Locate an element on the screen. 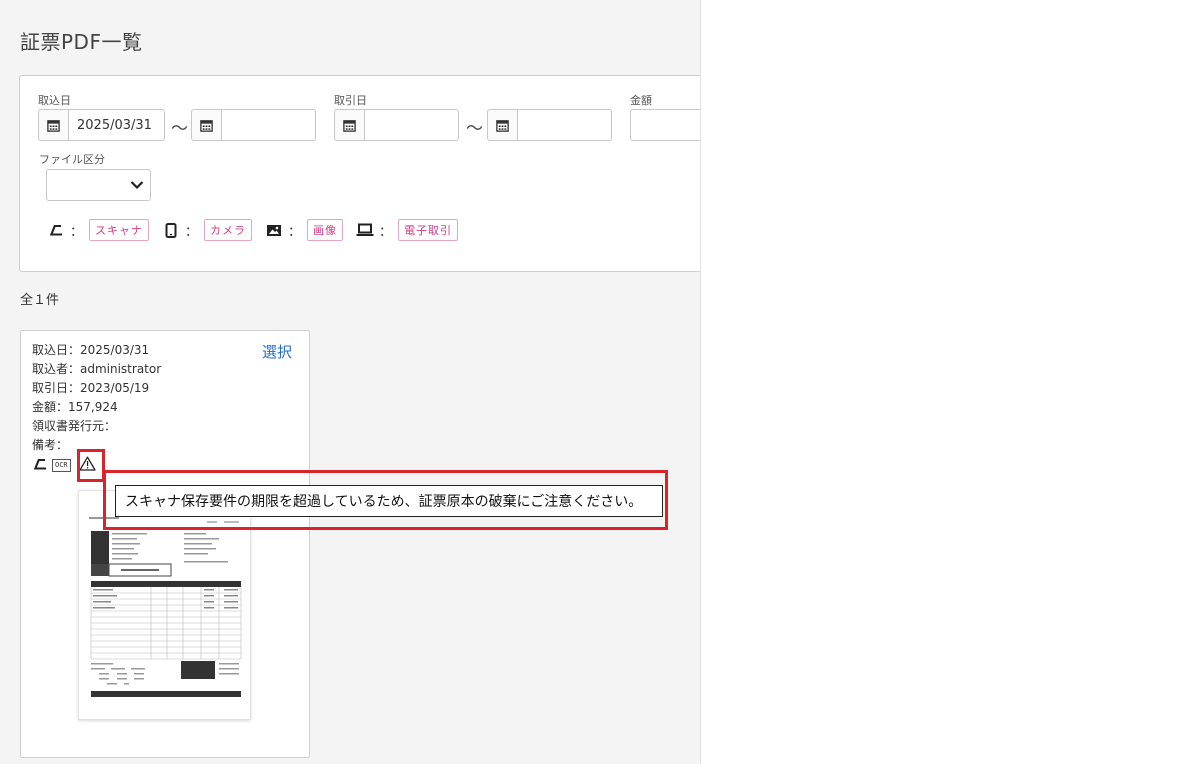  source-legend: ： スキャナ ： カメラ ： 画像 ： 電子取引 is located at coordinates (259, 230).